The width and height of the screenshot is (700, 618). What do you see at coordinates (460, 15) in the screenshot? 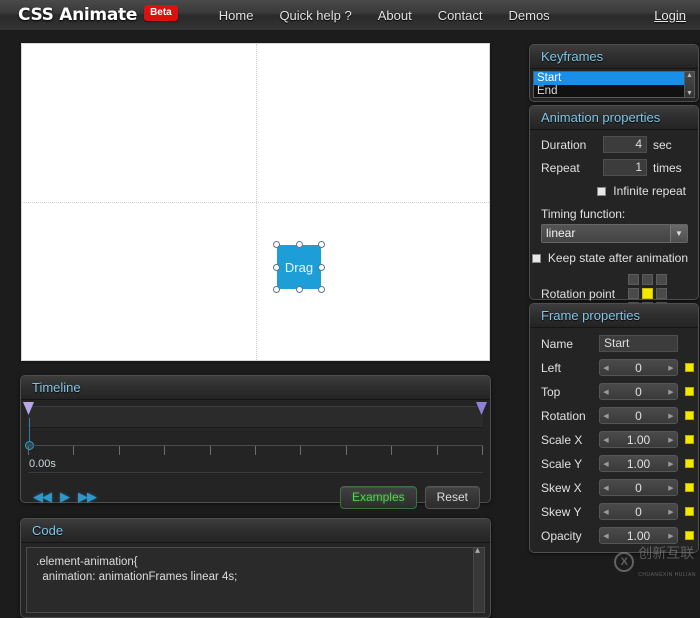
I see `nav-link-contact: Contact` at bounding box center [460, 15].